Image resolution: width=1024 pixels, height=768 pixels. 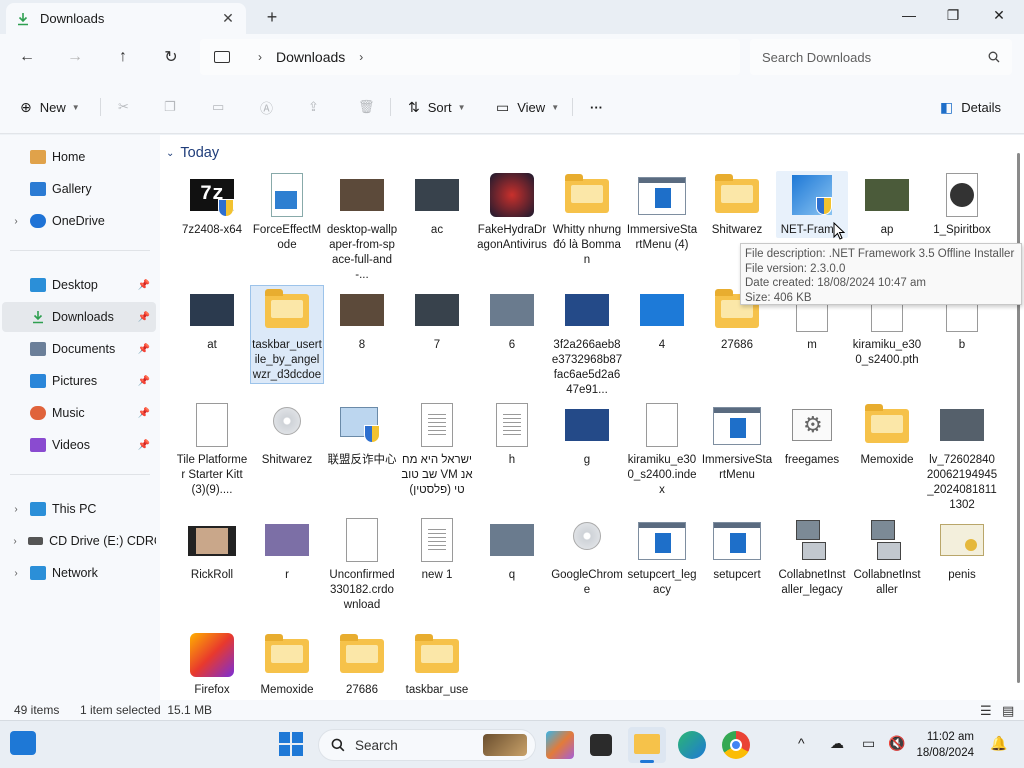 I want to click on file-item: ישראל היא מחשב טוב VM אנטי (פלסטין), so click(x=437, y=449).